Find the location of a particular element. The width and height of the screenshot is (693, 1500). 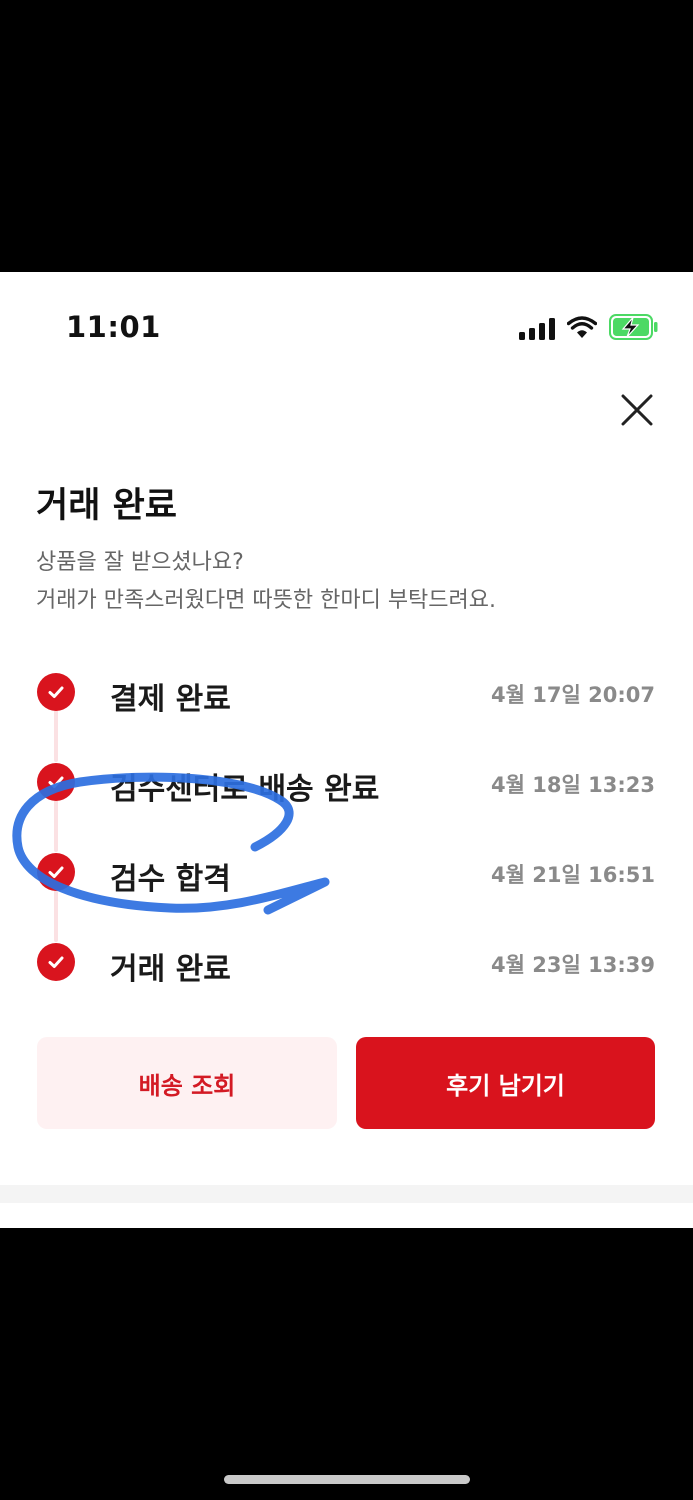

timeline-step-trade-complete: 거래 완료 4월 23일 13:39 is located at coordinates (346, 962).